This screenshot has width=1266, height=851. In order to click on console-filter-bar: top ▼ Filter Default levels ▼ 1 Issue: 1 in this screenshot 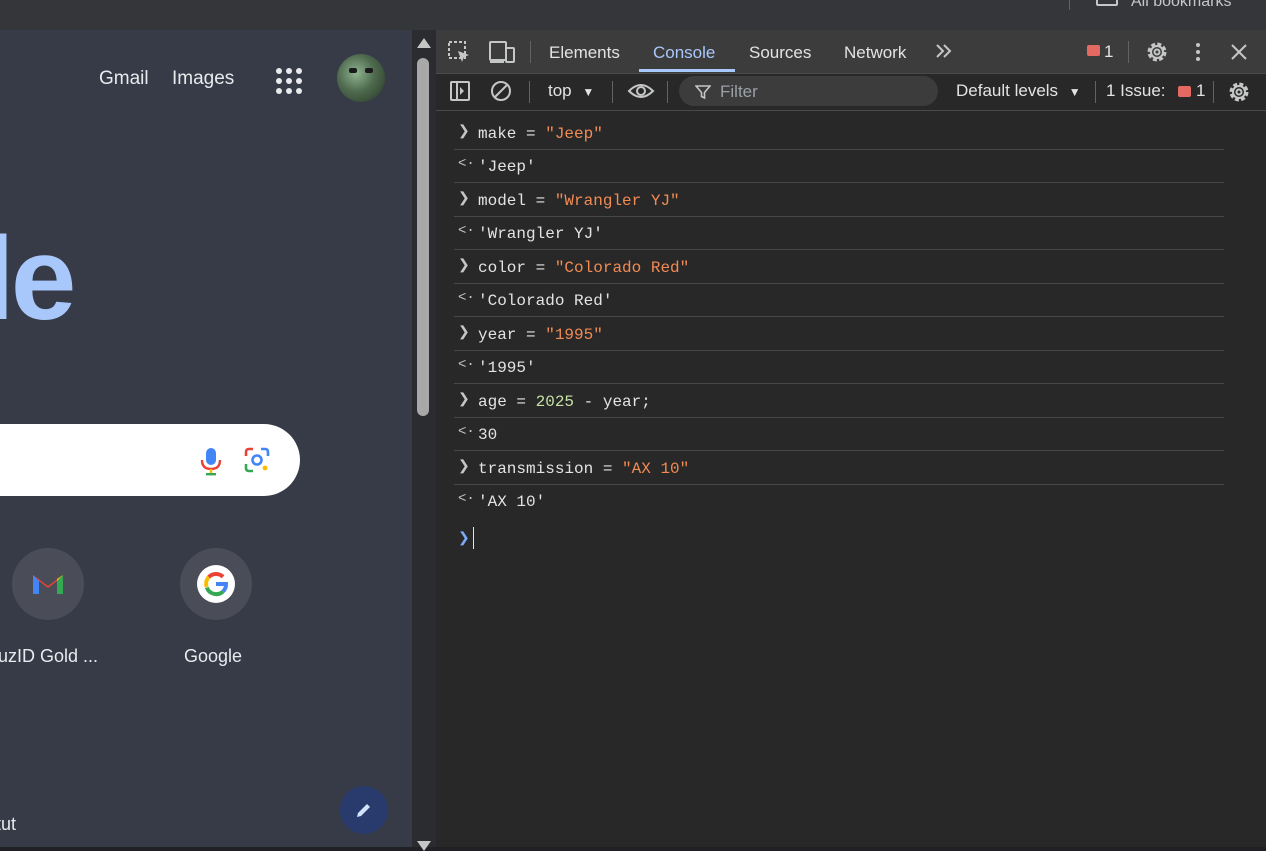, I will do `click(851, 92)`.